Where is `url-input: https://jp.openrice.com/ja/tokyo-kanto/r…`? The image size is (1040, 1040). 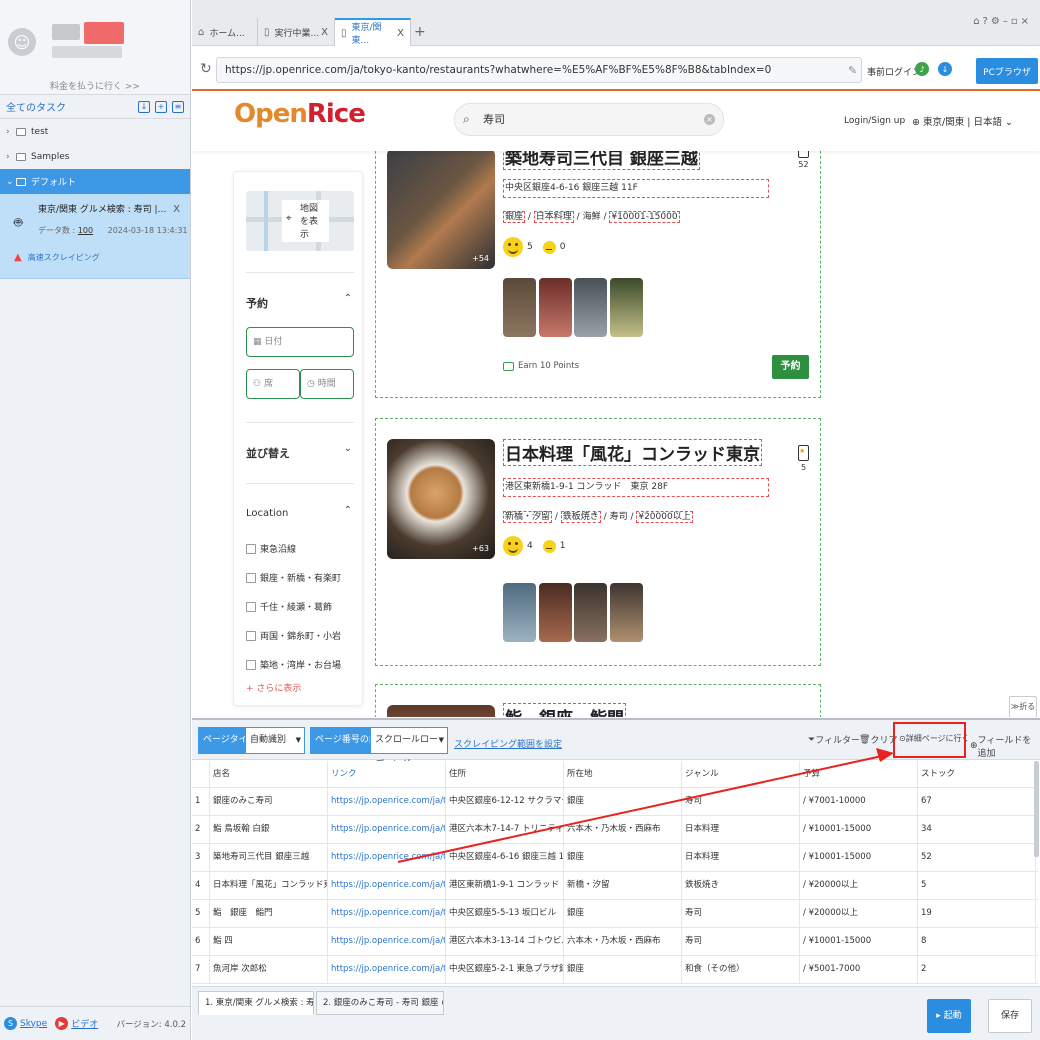 url-input: https://jp.openrice.com/ja/tokyo-kanto/r… is located at coordinates (539, 70).